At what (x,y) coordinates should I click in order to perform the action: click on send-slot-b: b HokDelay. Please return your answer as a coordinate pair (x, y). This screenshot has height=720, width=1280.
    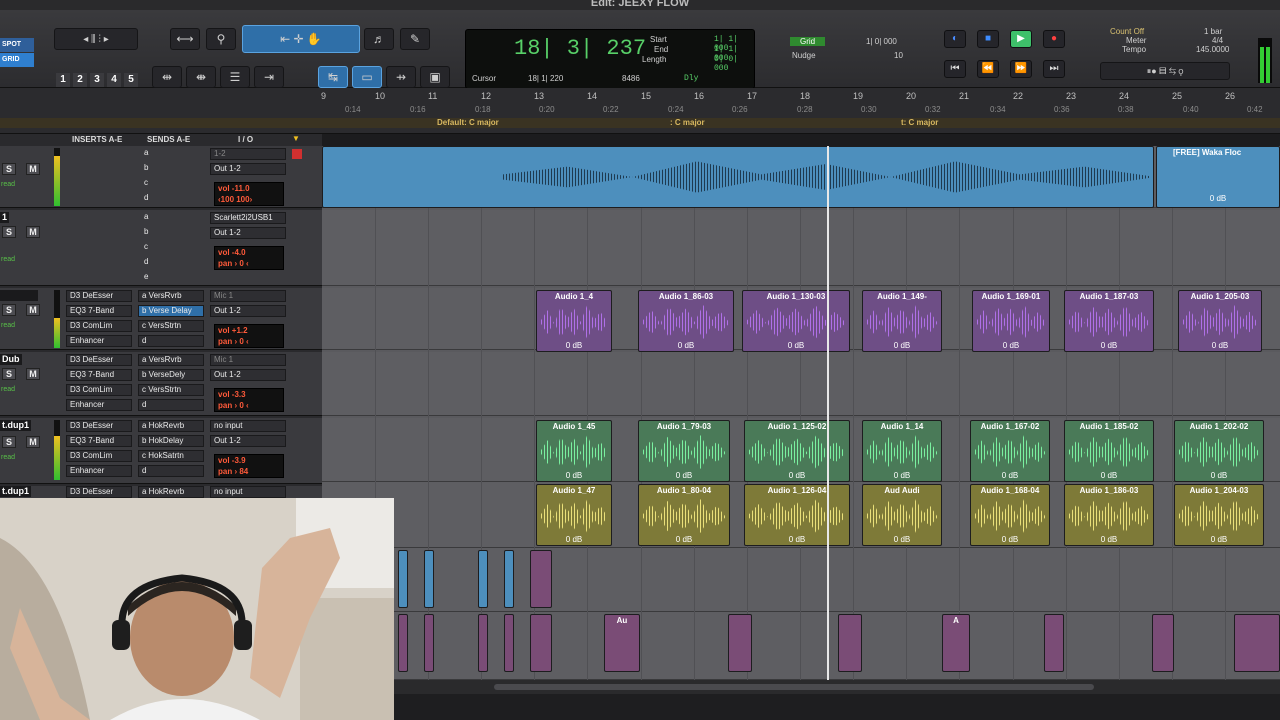
    Looking at the image, I should click on (171, 441).